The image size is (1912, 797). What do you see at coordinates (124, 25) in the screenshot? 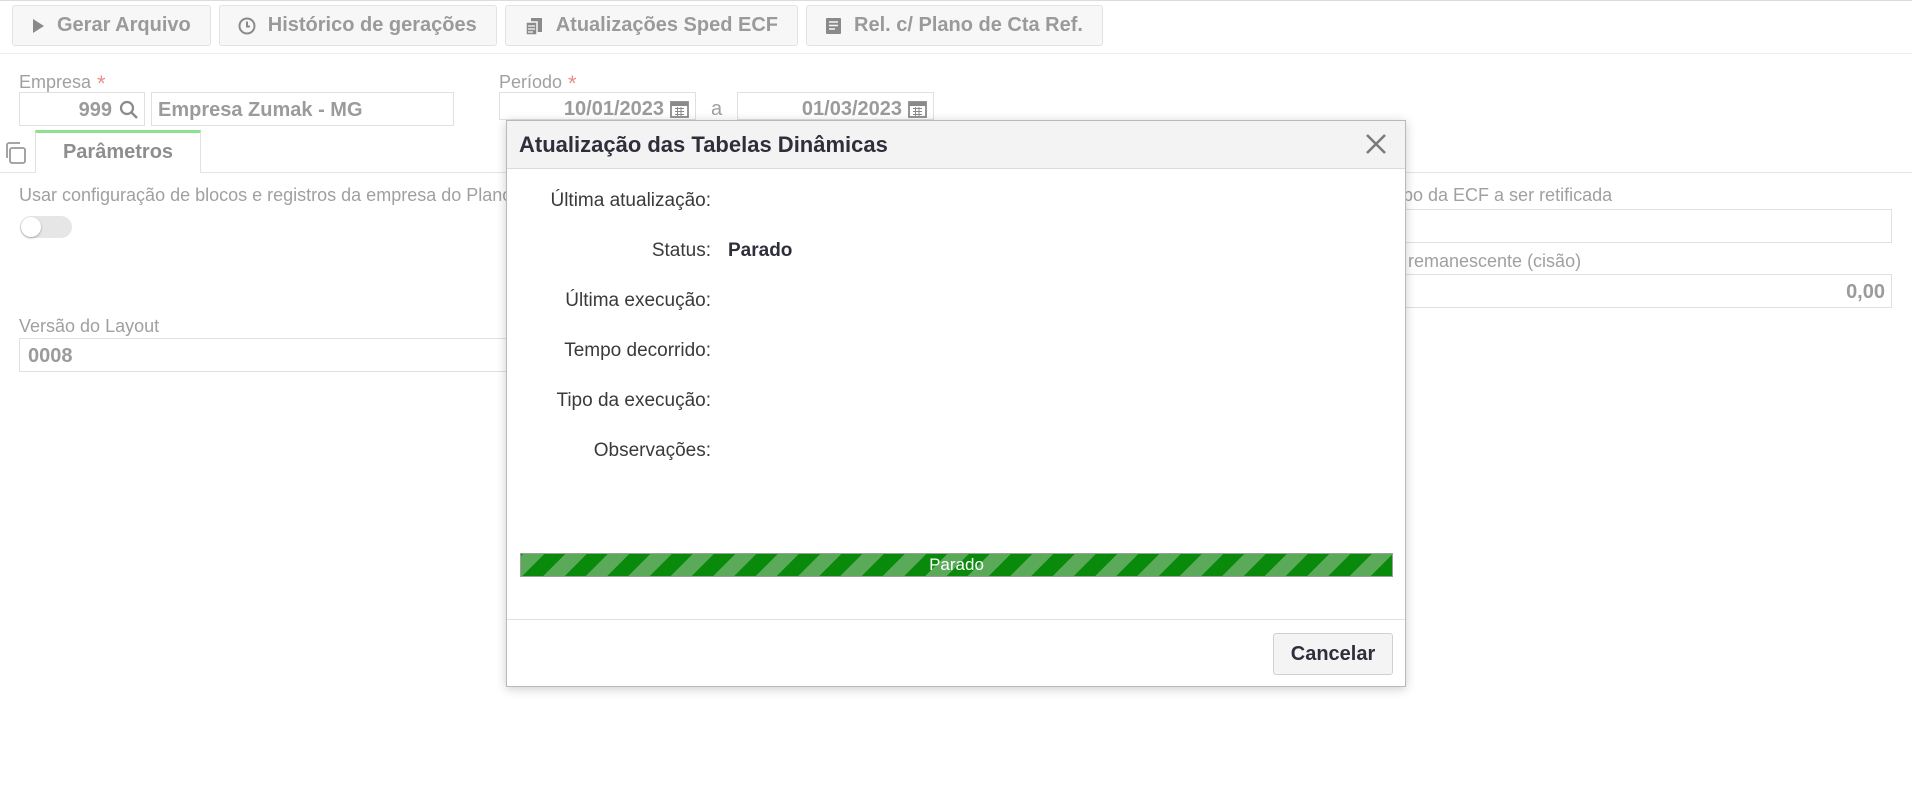
I see `gerar-arquivo-label: Gerar Arquivo` at bounding box center [124, 25].